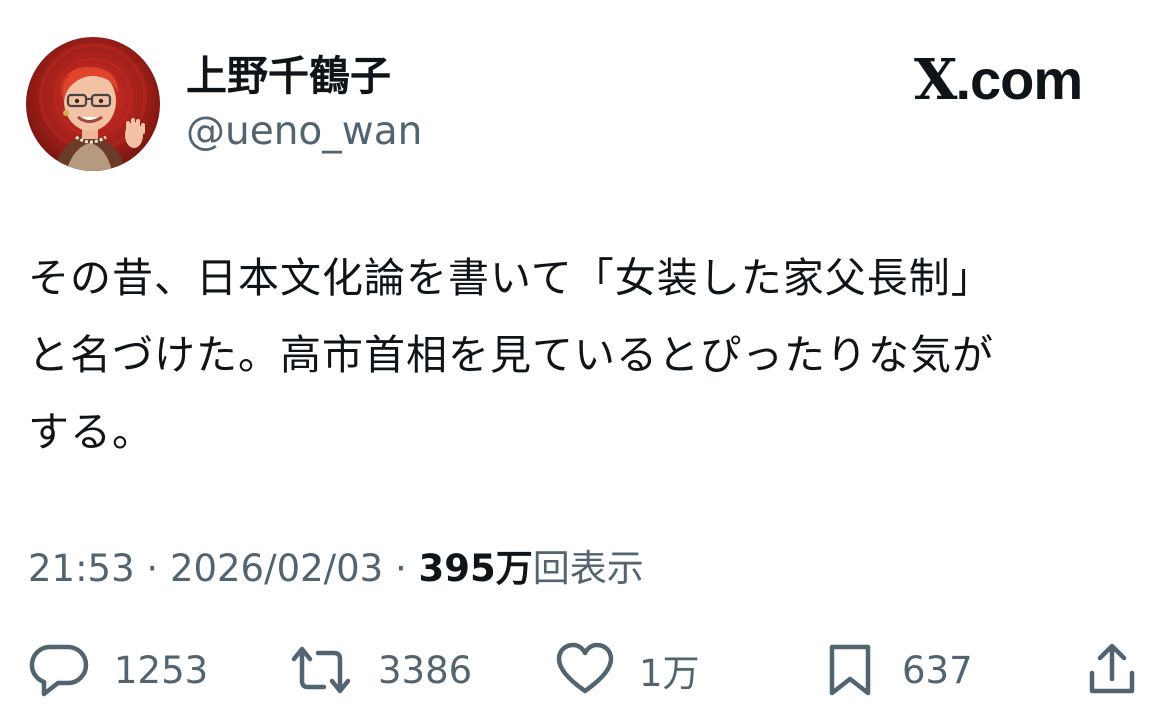 The width and height of the screenshot is (1170, 722). I want to click on action-bar: 1253 3386 1万 637, so click(585, 670).